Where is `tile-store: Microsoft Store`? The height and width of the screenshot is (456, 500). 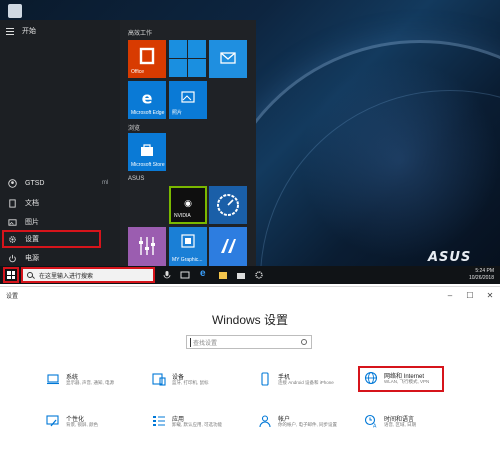 tile-store: Microsoft Store is located at coordinates (147, 152).